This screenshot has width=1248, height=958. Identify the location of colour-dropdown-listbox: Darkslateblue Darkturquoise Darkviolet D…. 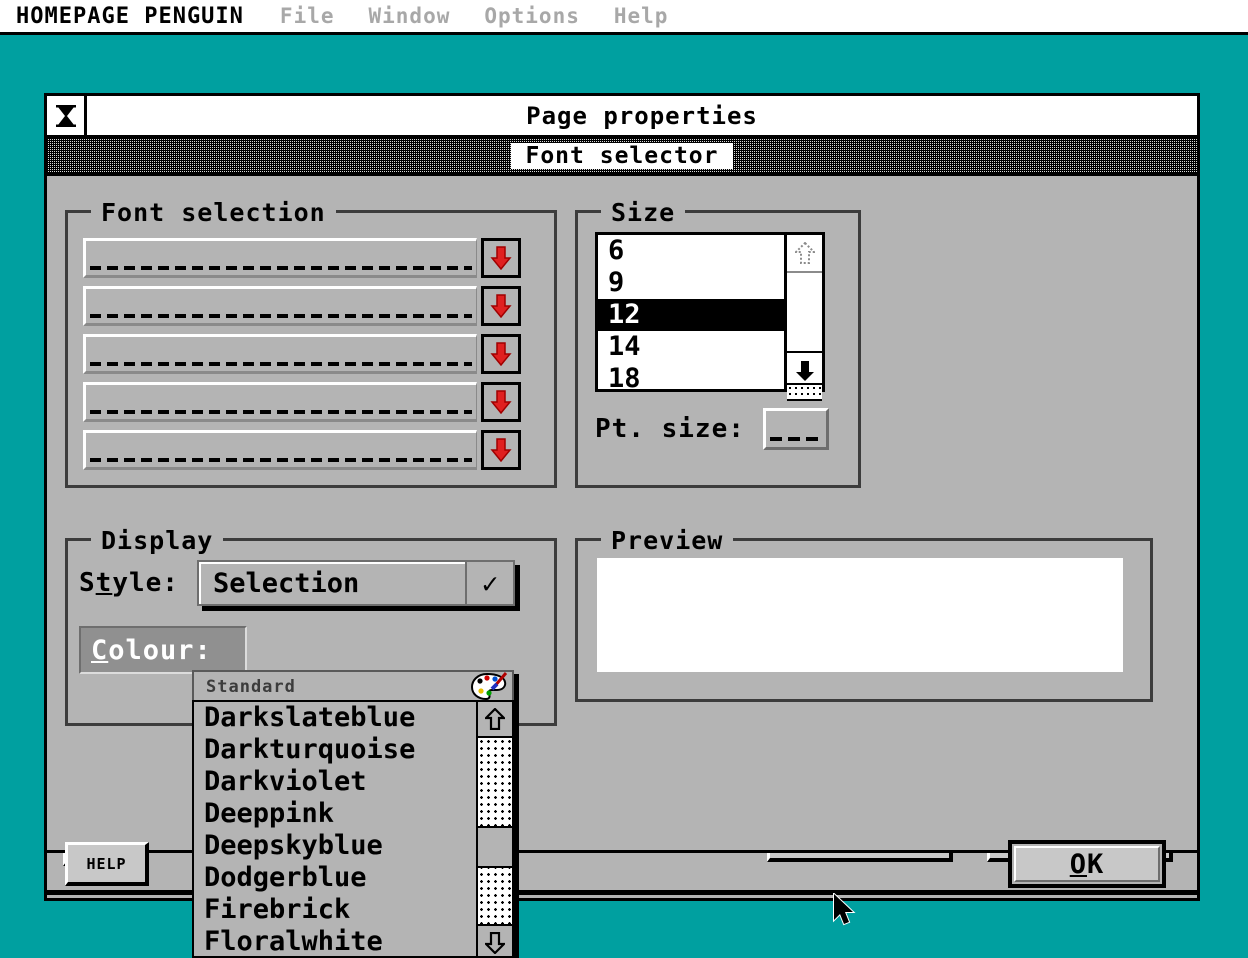
(353, 829).